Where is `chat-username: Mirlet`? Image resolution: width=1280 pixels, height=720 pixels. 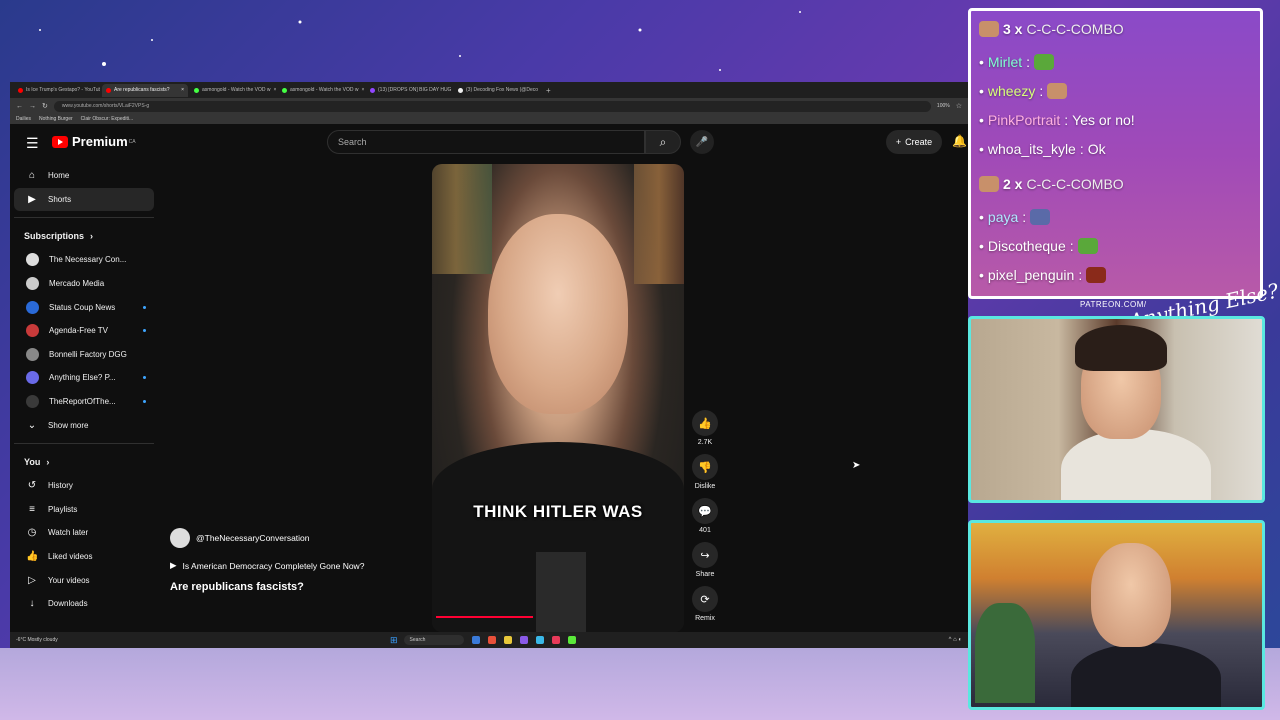 chat-username: Mirlet is located at coordinates (1005, 62).